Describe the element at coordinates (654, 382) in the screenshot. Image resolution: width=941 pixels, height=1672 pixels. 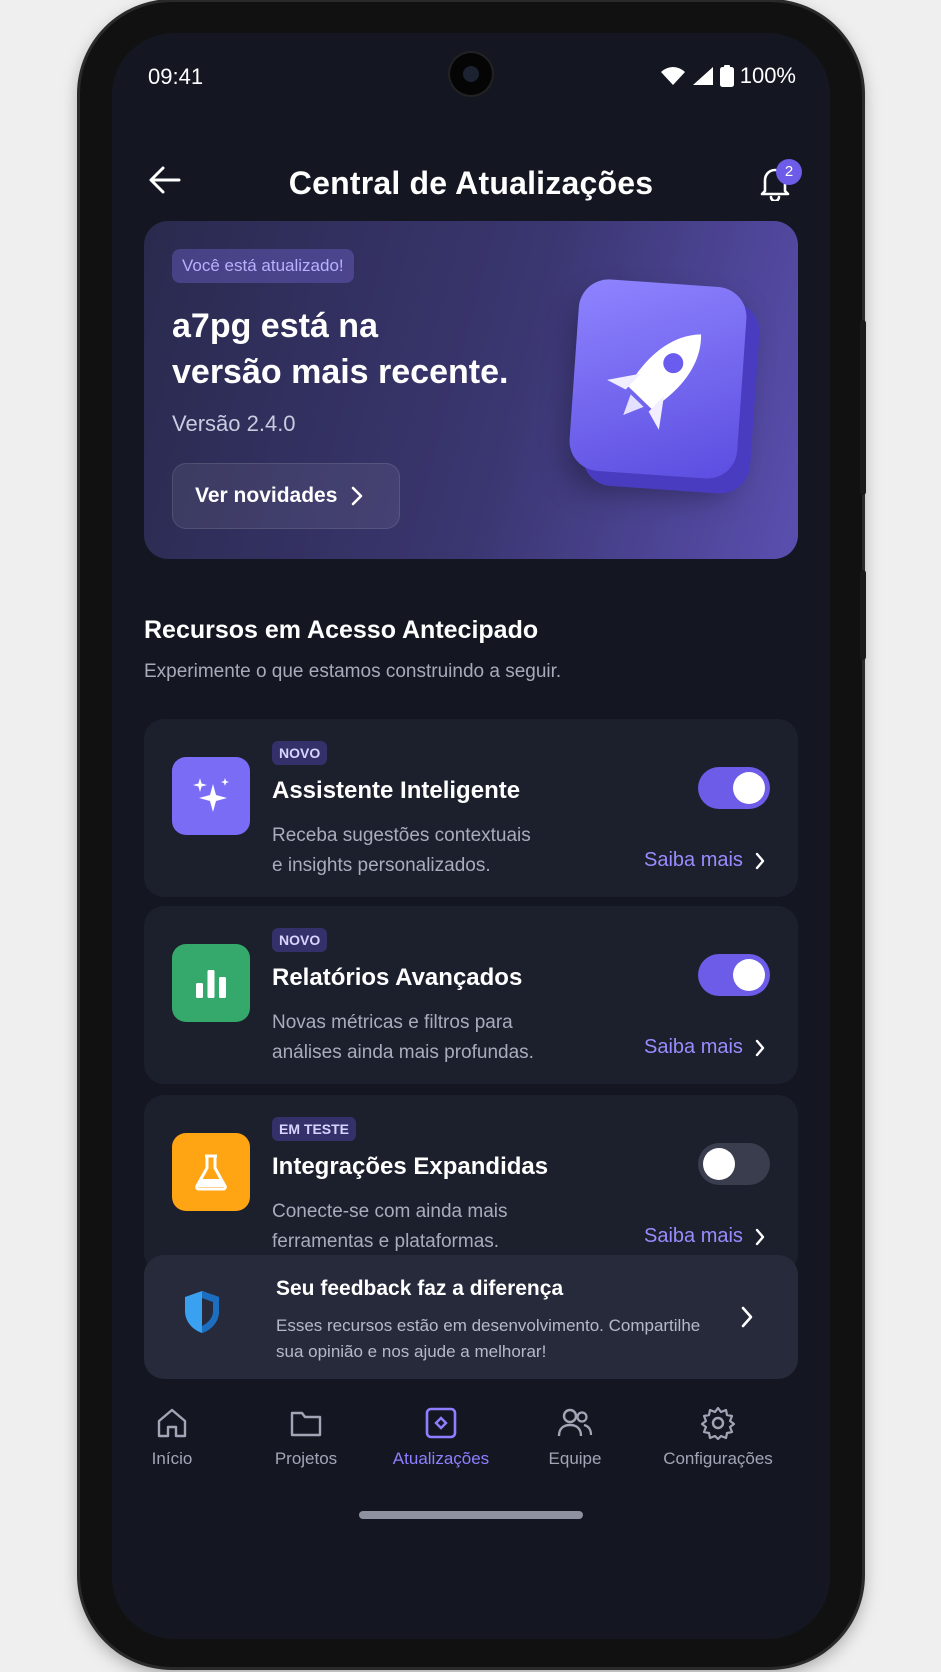
I see `rocket-icon` at that location.